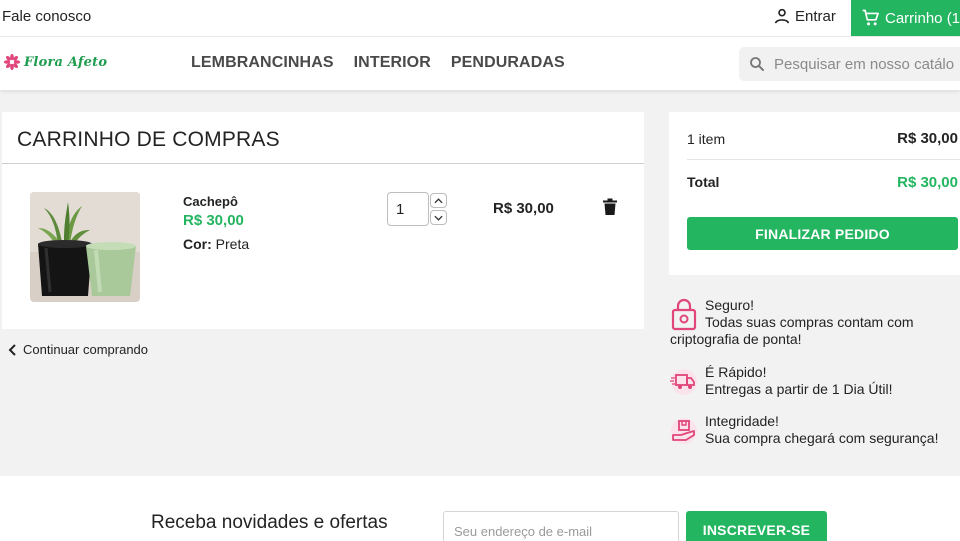  What do you see at coordinates (756, 526) in the screenshot?
I see `newsletter-subscribe-button: INSCREVER-SE` at bounding box center [756, 526].